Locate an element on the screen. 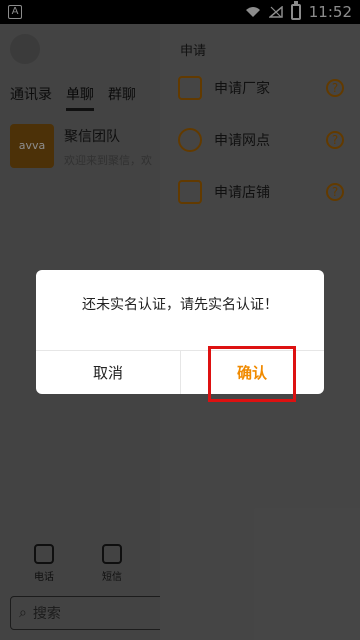  cancel-button: 取消 is located at coordinates (108, 372).